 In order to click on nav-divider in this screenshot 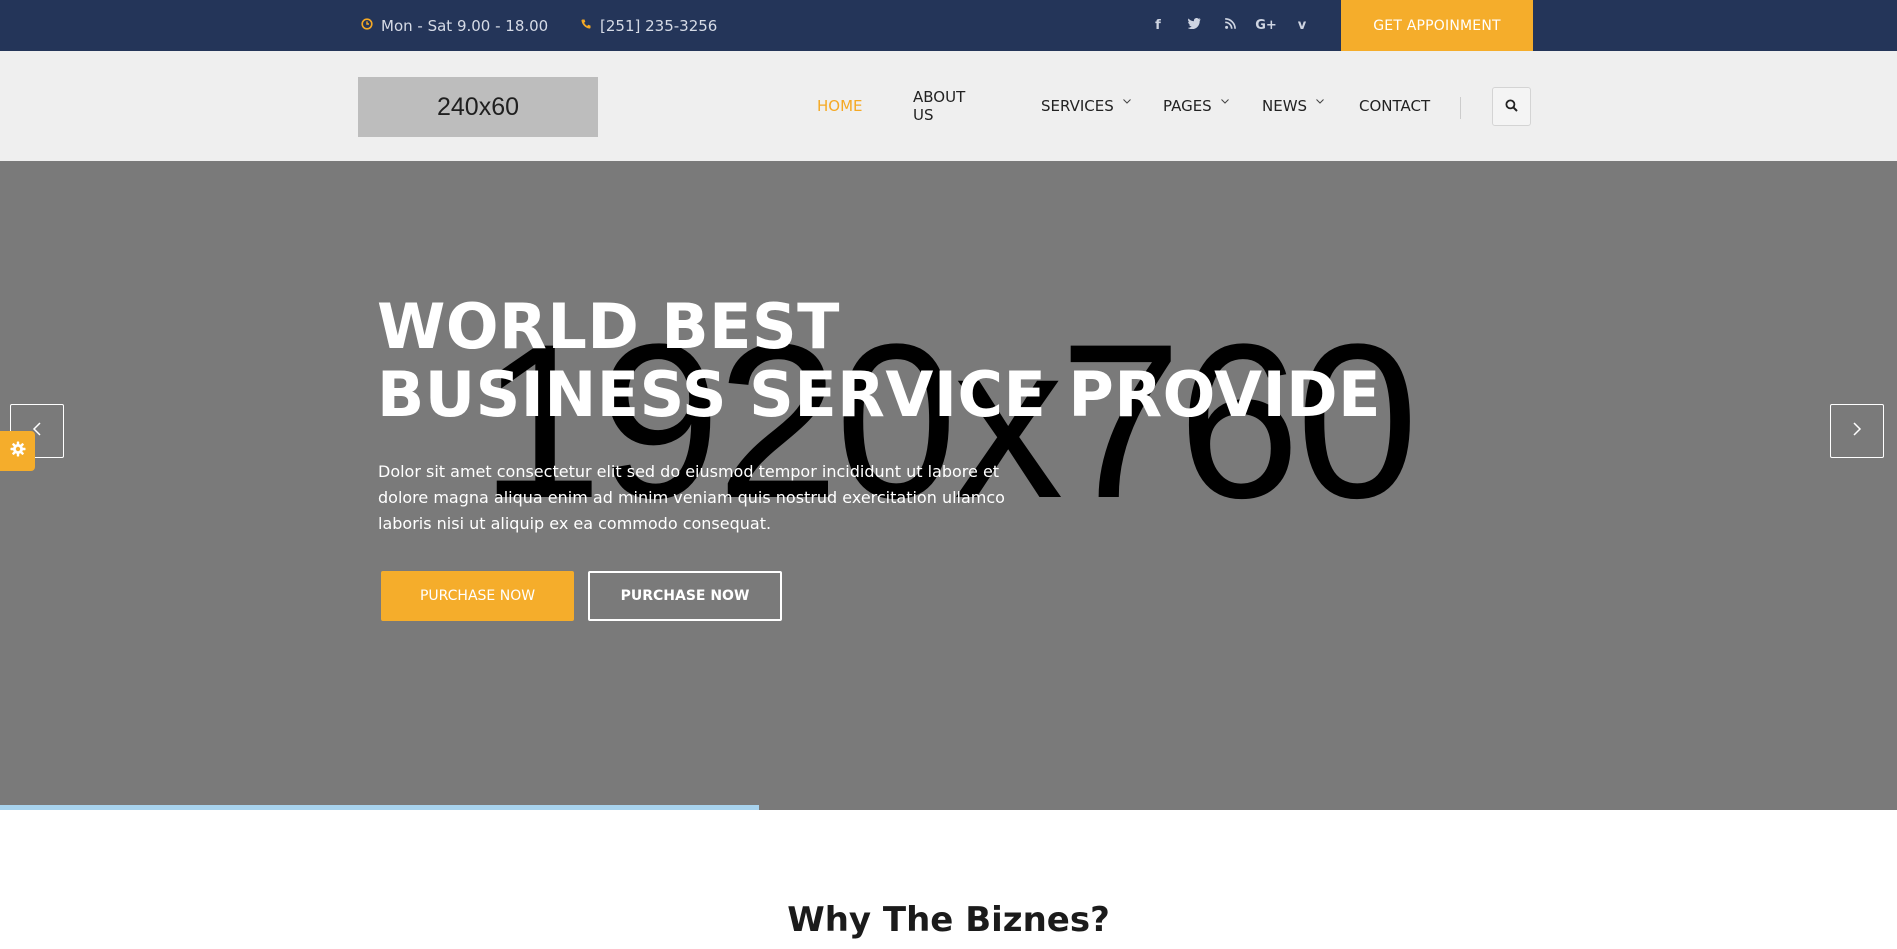, I will do `click(1460, 108)`.